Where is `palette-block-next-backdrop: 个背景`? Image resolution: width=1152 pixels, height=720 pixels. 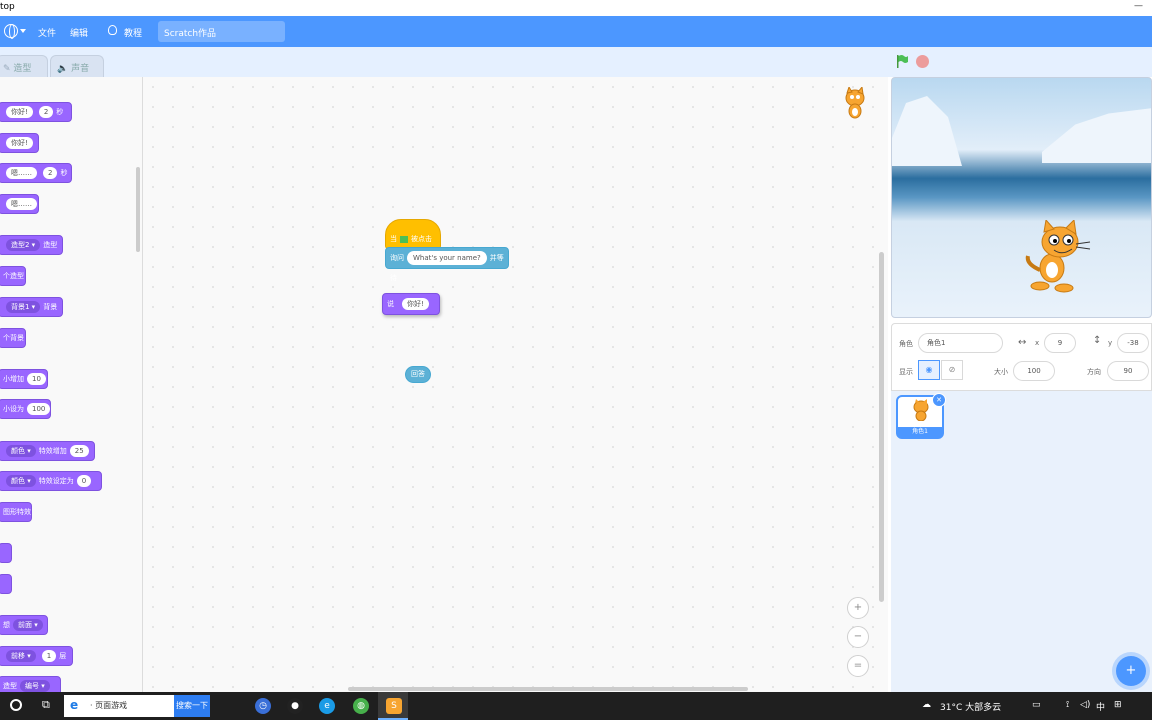
palette-block-next-backdrop: 个背景 is located at coordinates (13, 338).